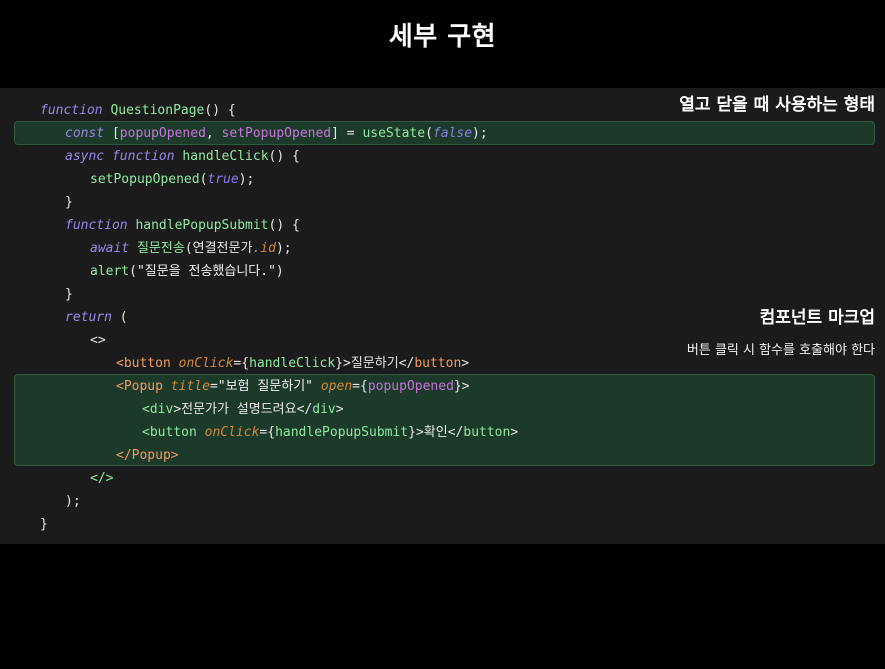  I want to click on keyword: const, so click(85, 133).